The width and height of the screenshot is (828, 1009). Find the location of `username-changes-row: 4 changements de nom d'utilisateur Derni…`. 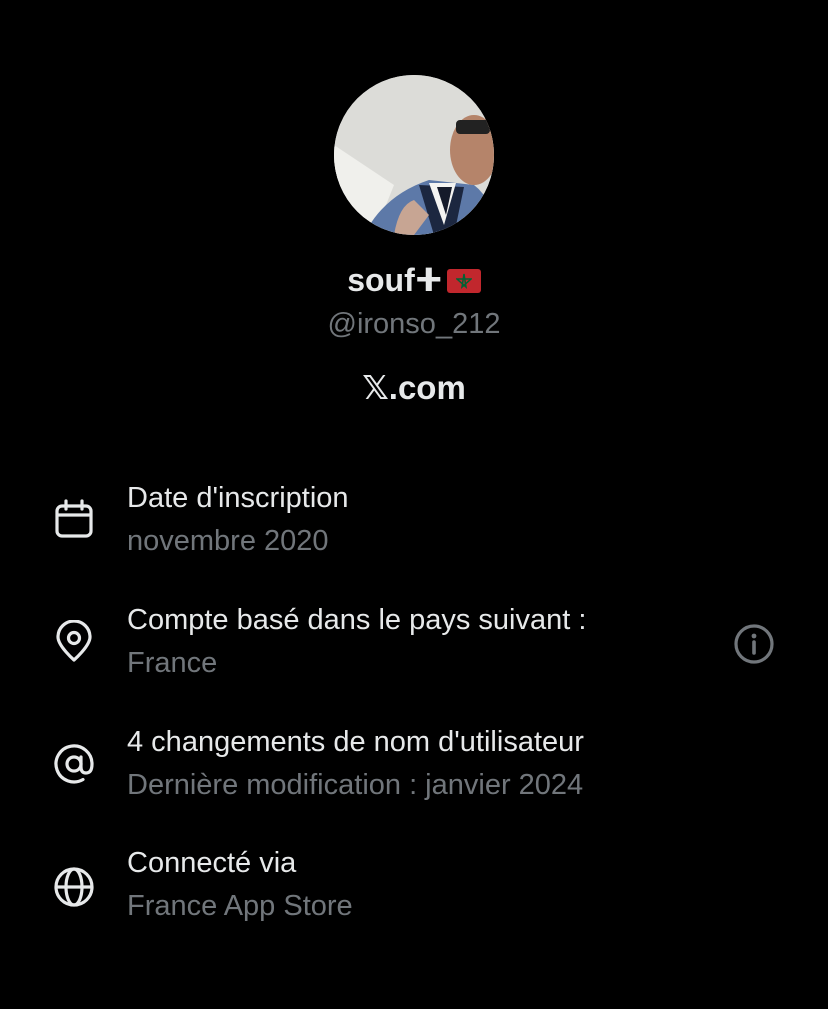

username-changes-row: 4 changements de nom d'utilisateur Derni… is located at coordinates (414, 772).